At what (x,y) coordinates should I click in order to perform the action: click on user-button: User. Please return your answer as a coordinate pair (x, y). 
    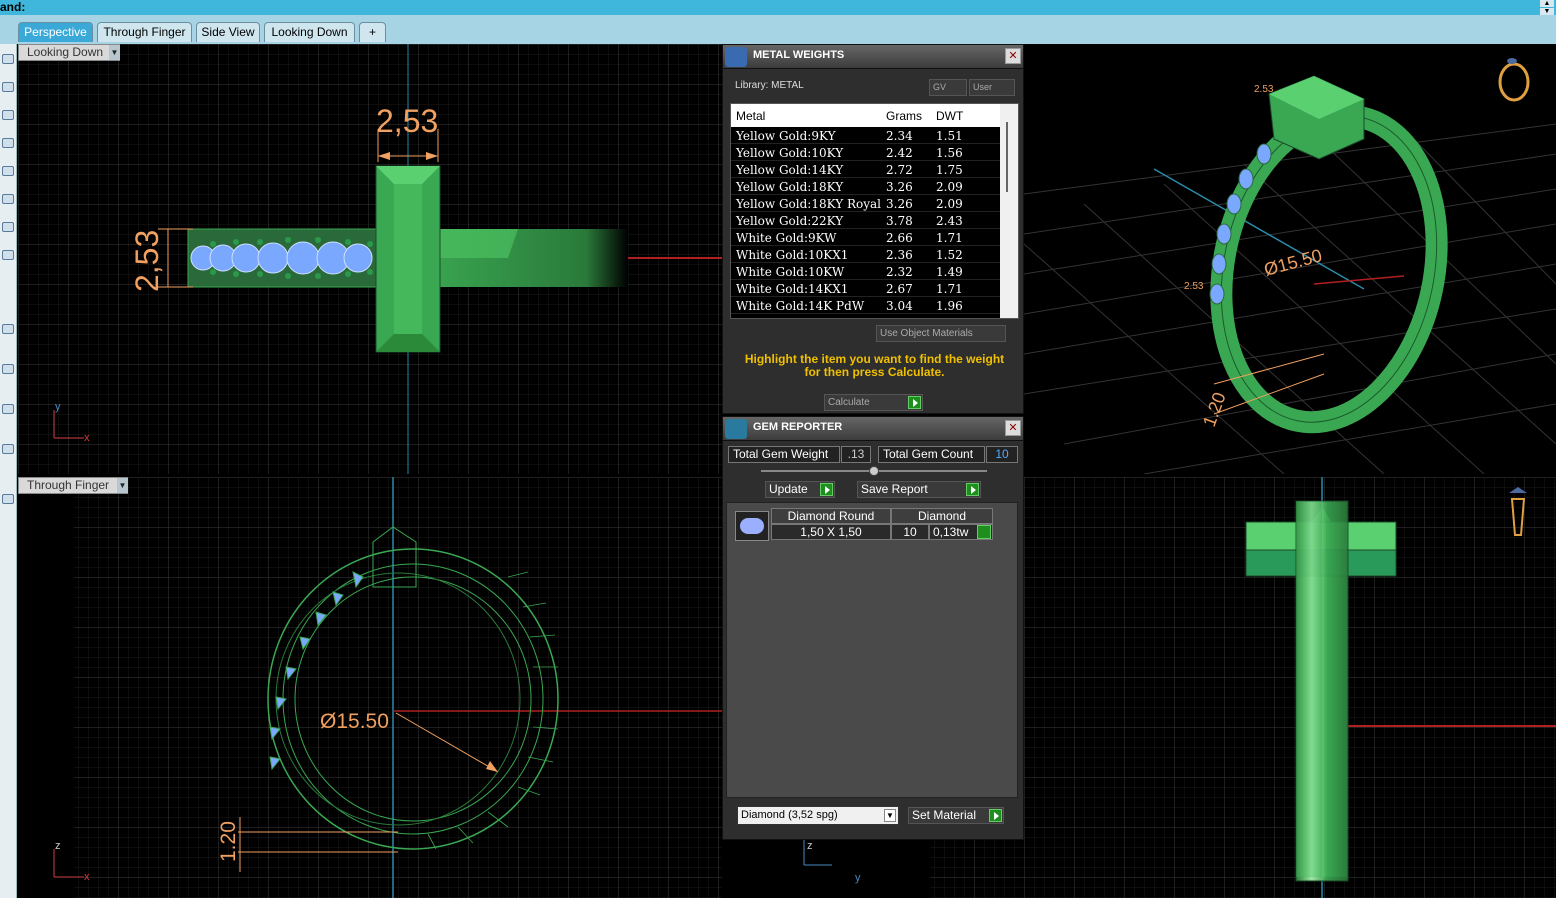
    Looking at the image, I should click on (992, 87).